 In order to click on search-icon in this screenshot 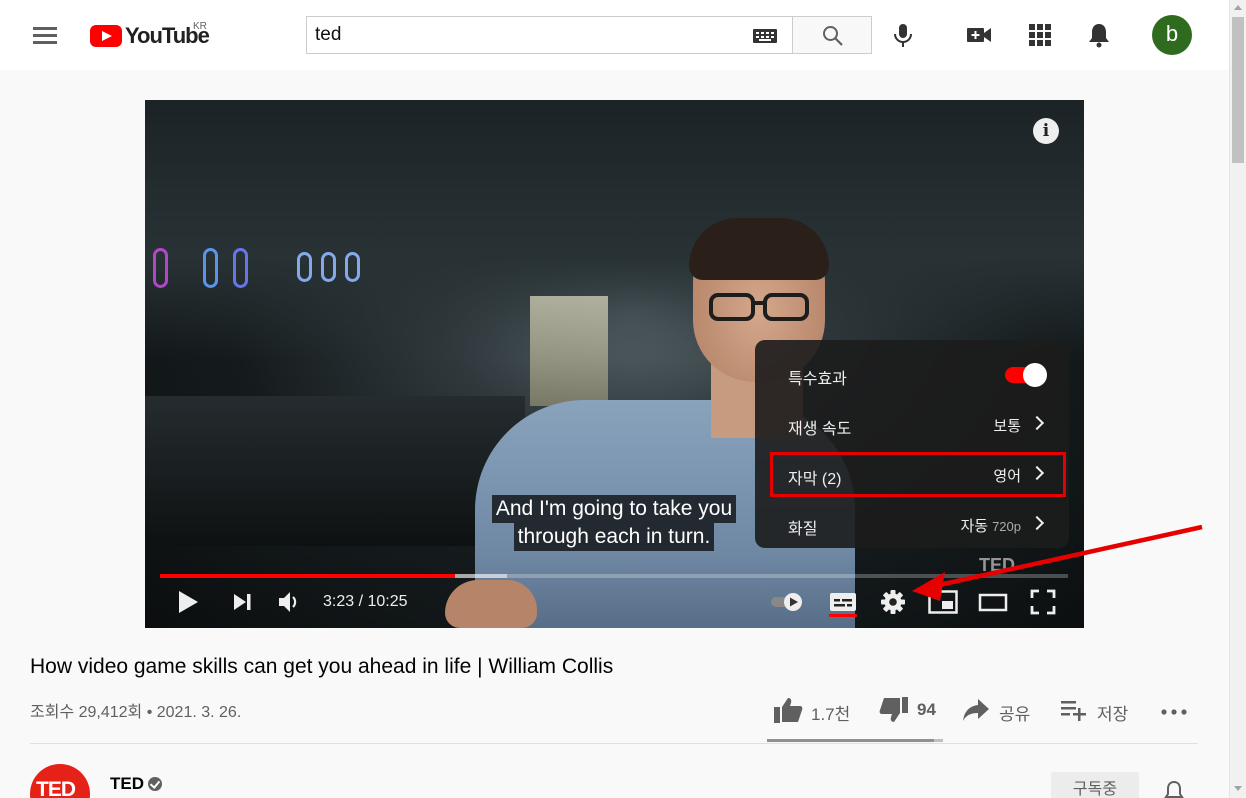, I will do `click(833, 36)`.